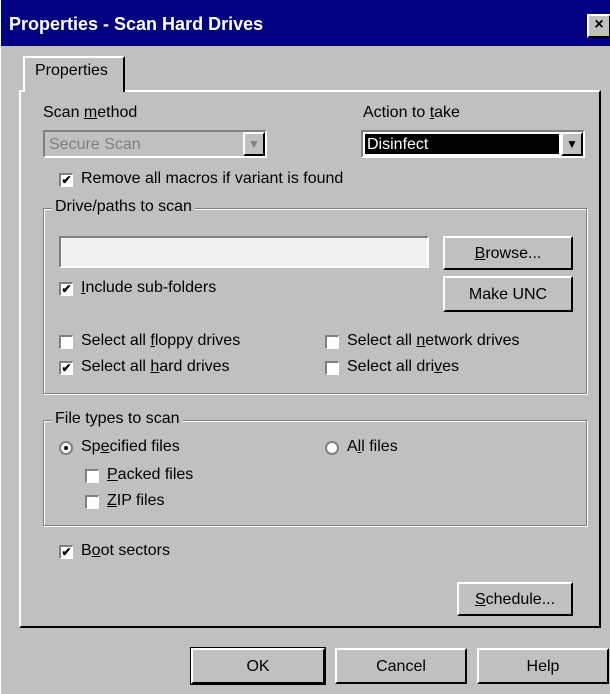  Describe the element at coordinates (305, 23) in the screenshot. I see `title-bar: Properties - Scan Hard Drives ×` at that location.